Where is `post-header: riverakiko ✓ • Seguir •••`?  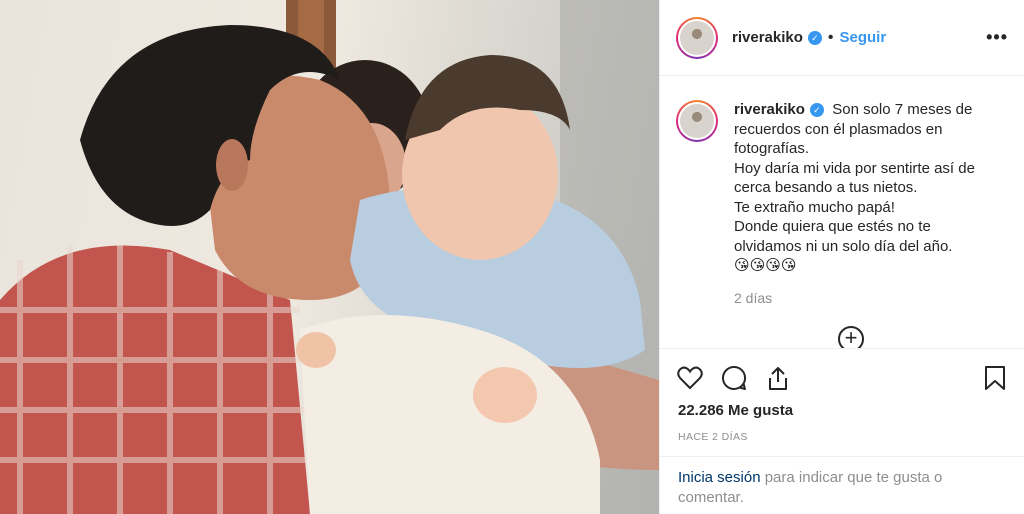 post-header: riverakiko ✓ • Seguir ••• is located at coordinates (842, 38).